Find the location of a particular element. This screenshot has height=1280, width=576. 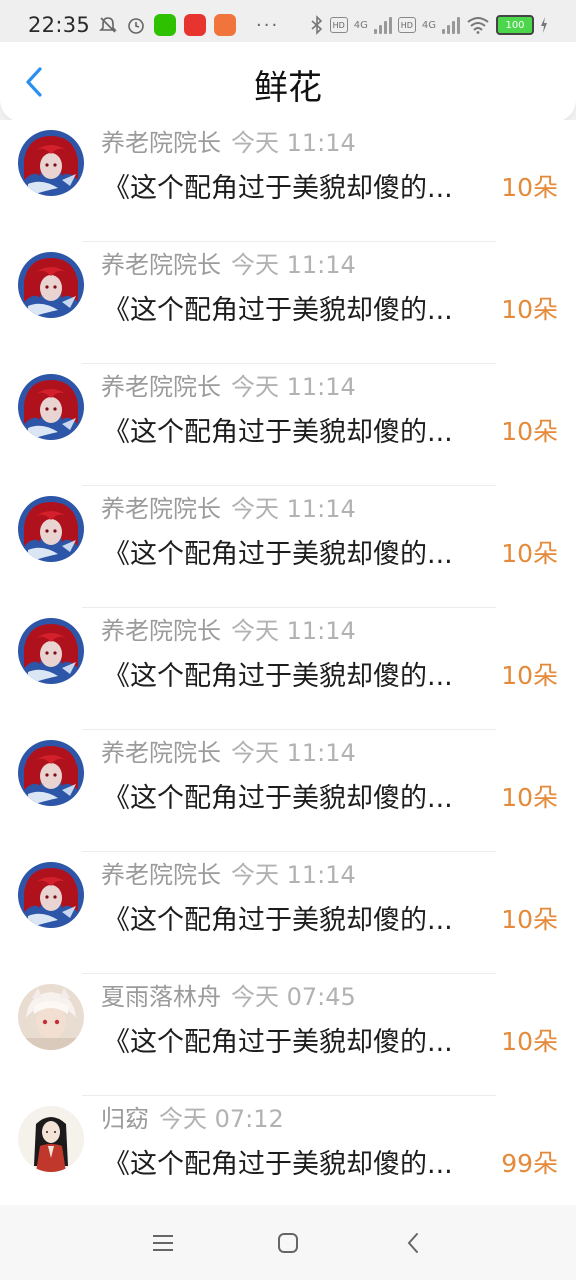

sender-name: 夏雨落林舟 is located at coordinates (161, 997).